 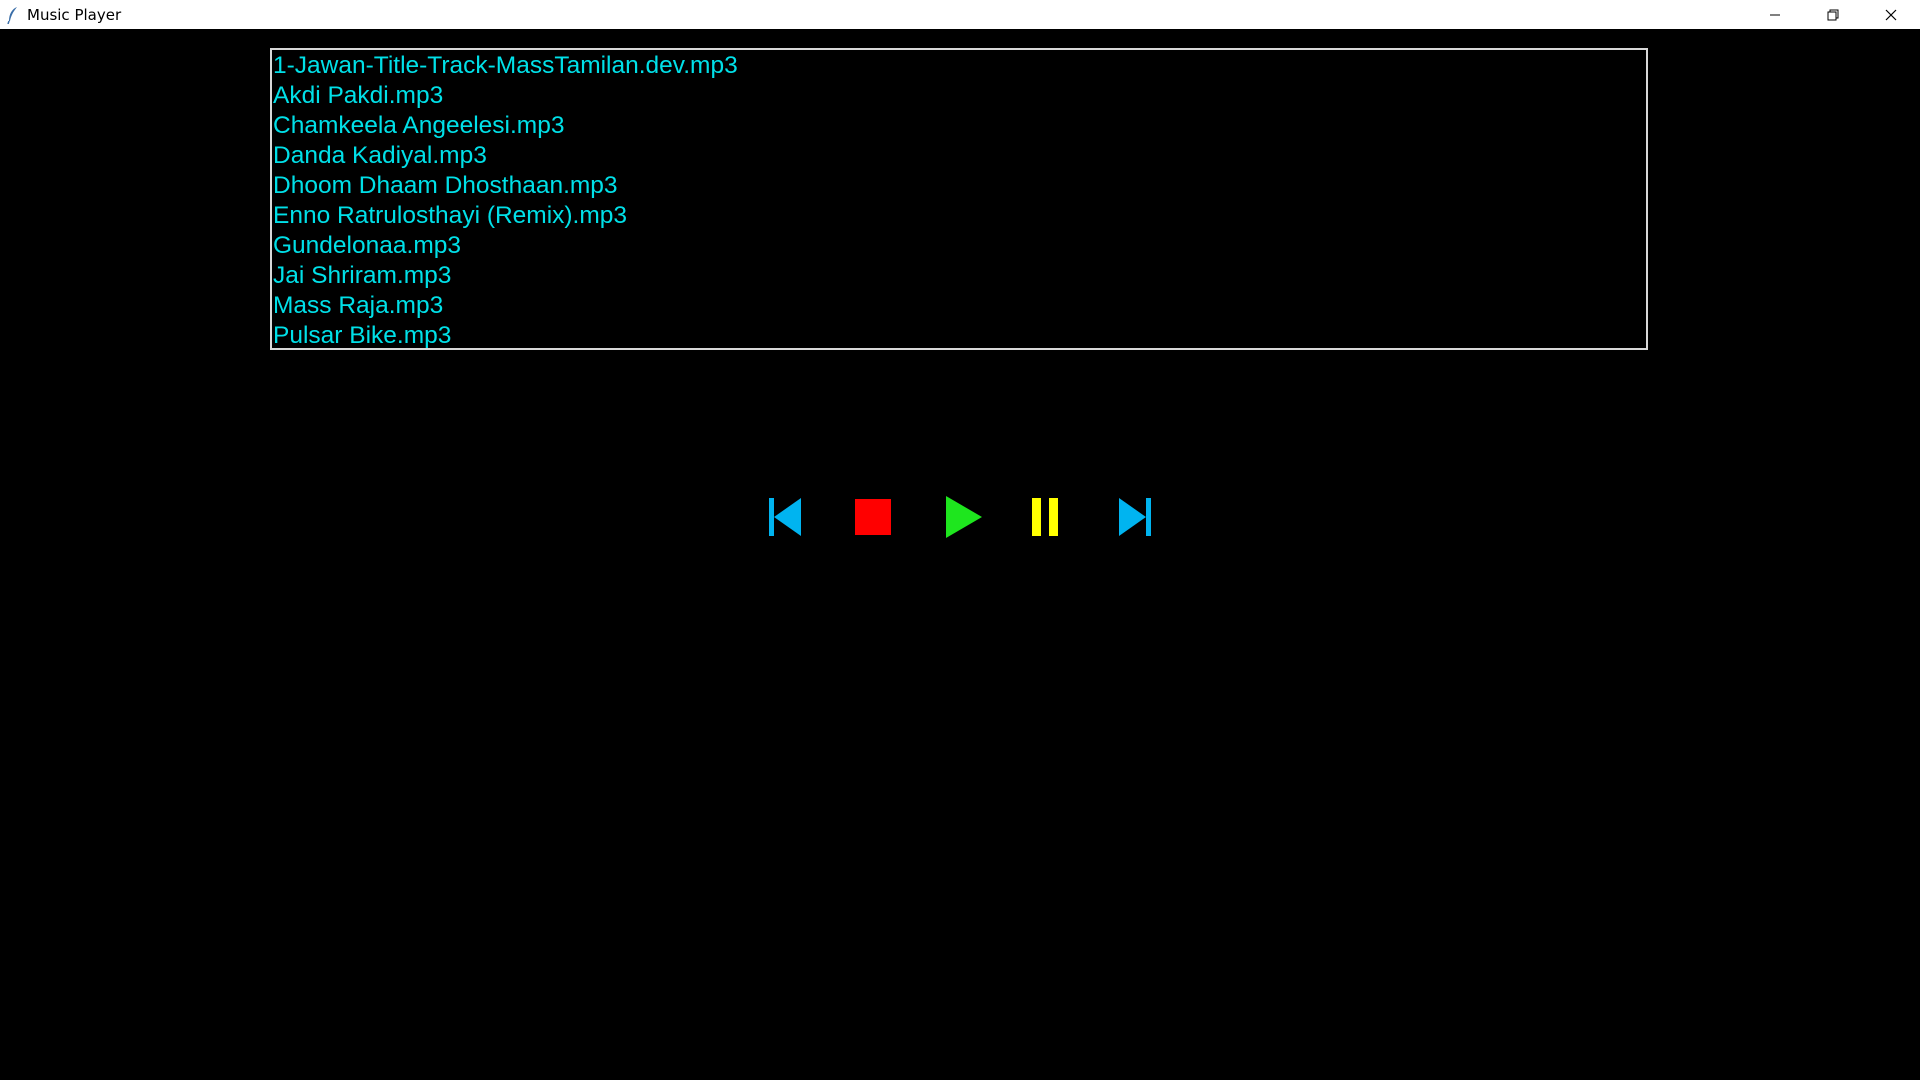 I want to click on pause-button, so click(x=1045, y=517).